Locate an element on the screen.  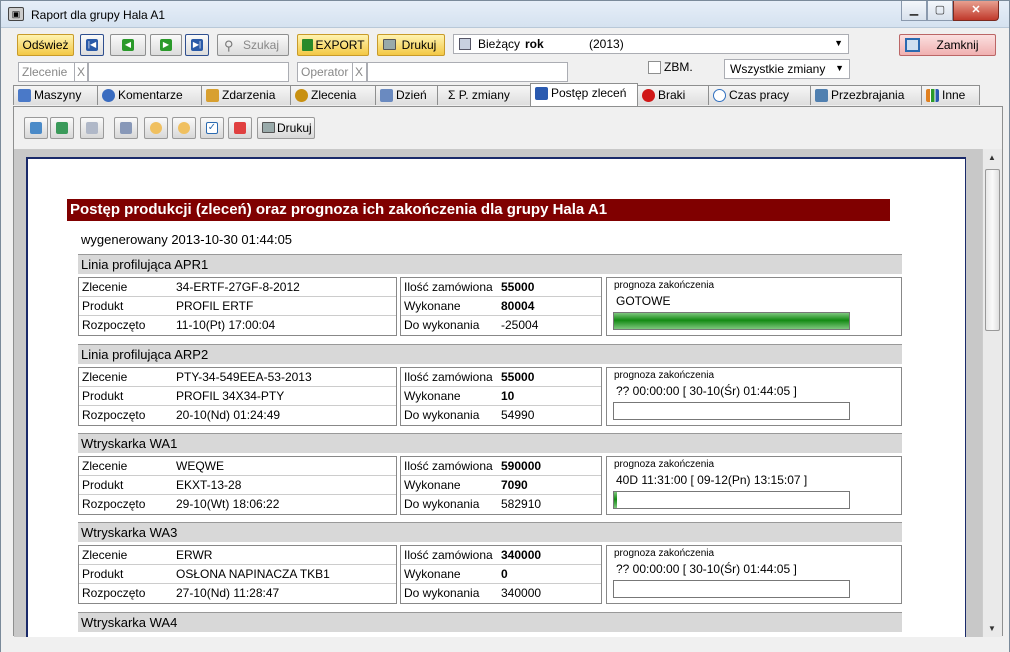
ordered-value: 55000 is located at coordinates (518, 287).